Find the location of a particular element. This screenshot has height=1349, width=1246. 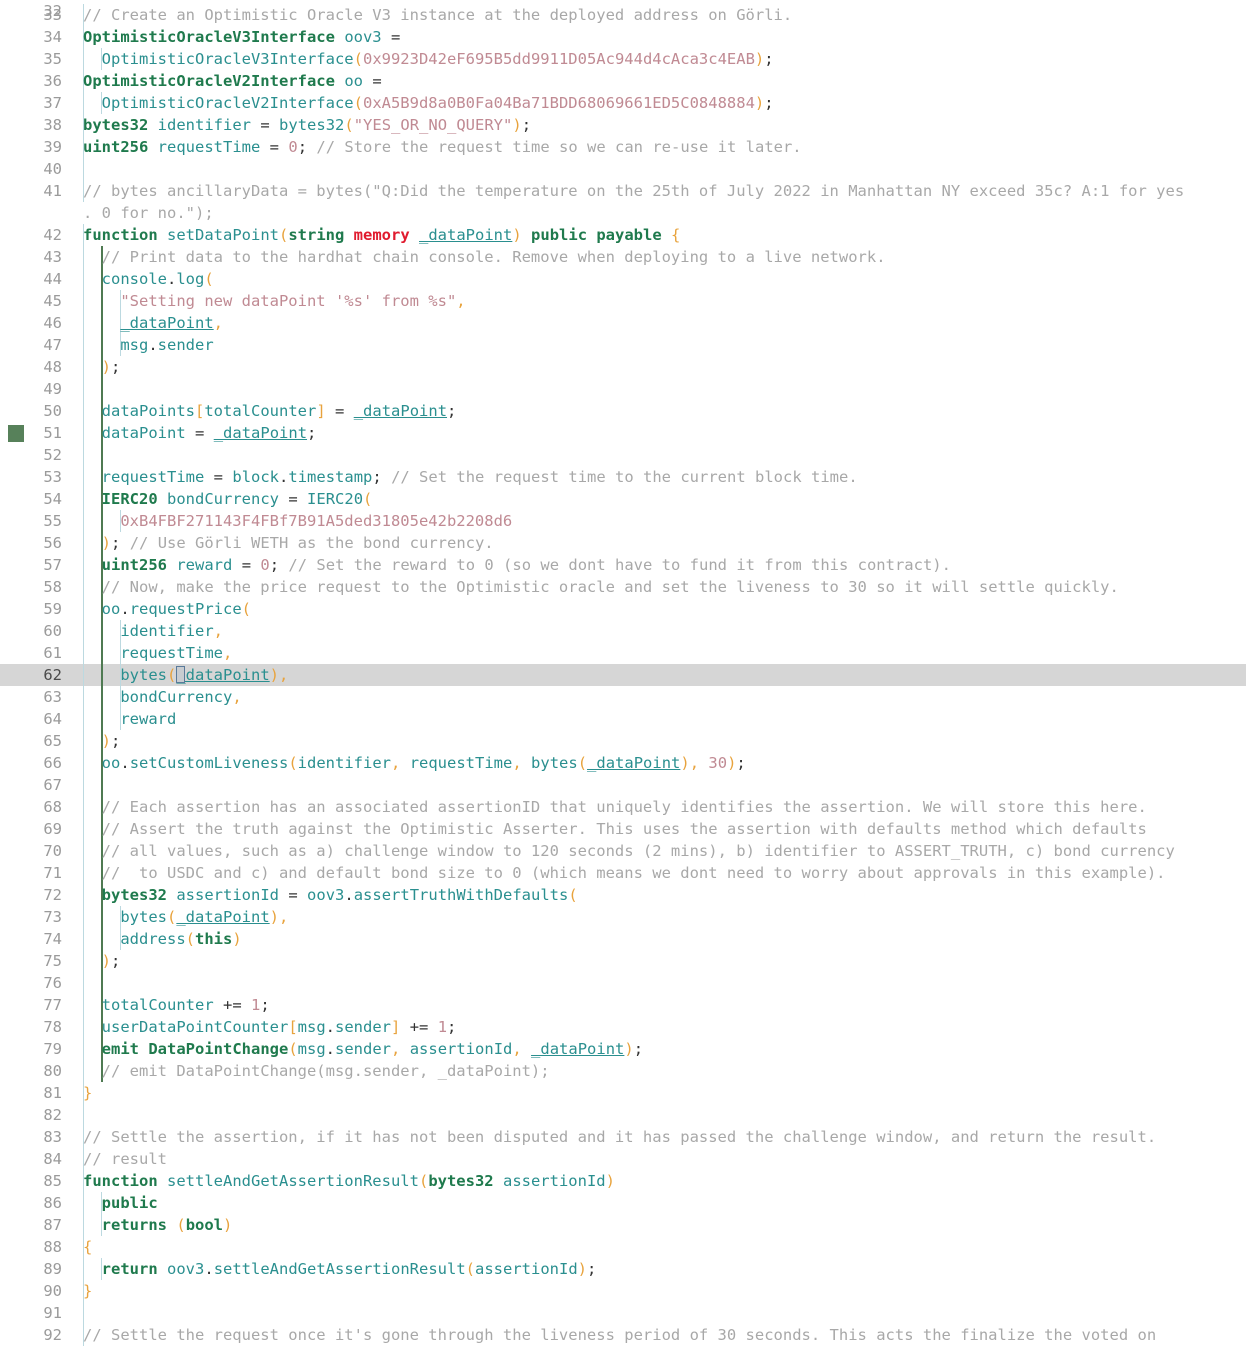

code-line: 46 _dataPoint, is located at coordinates (623, 323).